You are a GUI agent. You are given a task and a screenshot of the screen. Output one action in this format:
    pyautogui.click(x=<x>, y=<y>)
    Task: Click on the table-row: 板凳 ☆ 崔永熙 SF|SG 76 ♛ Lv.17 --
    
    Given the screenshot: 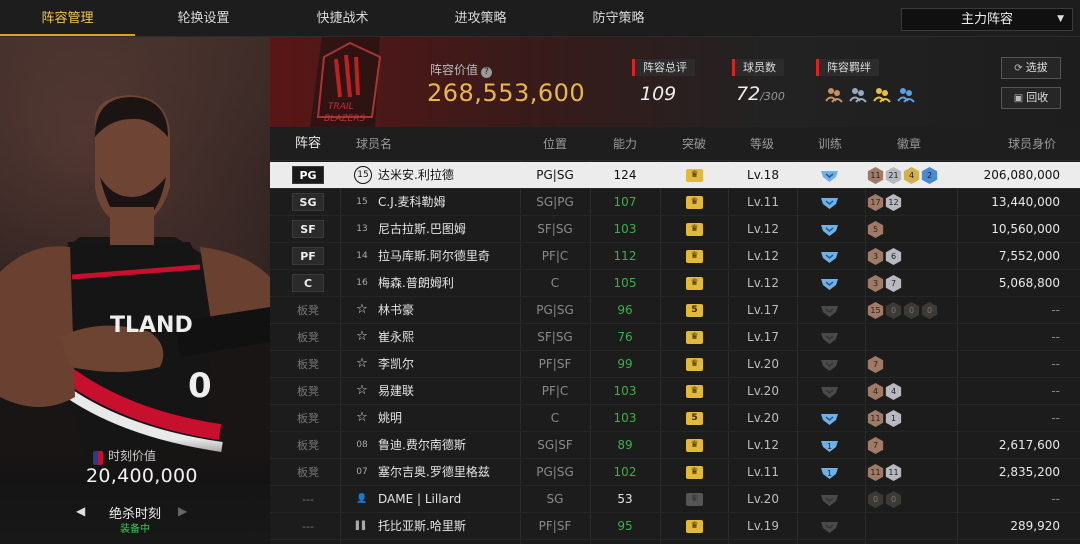 What is the action you would take?
    pyautogui.click(x=675, y=337)
    